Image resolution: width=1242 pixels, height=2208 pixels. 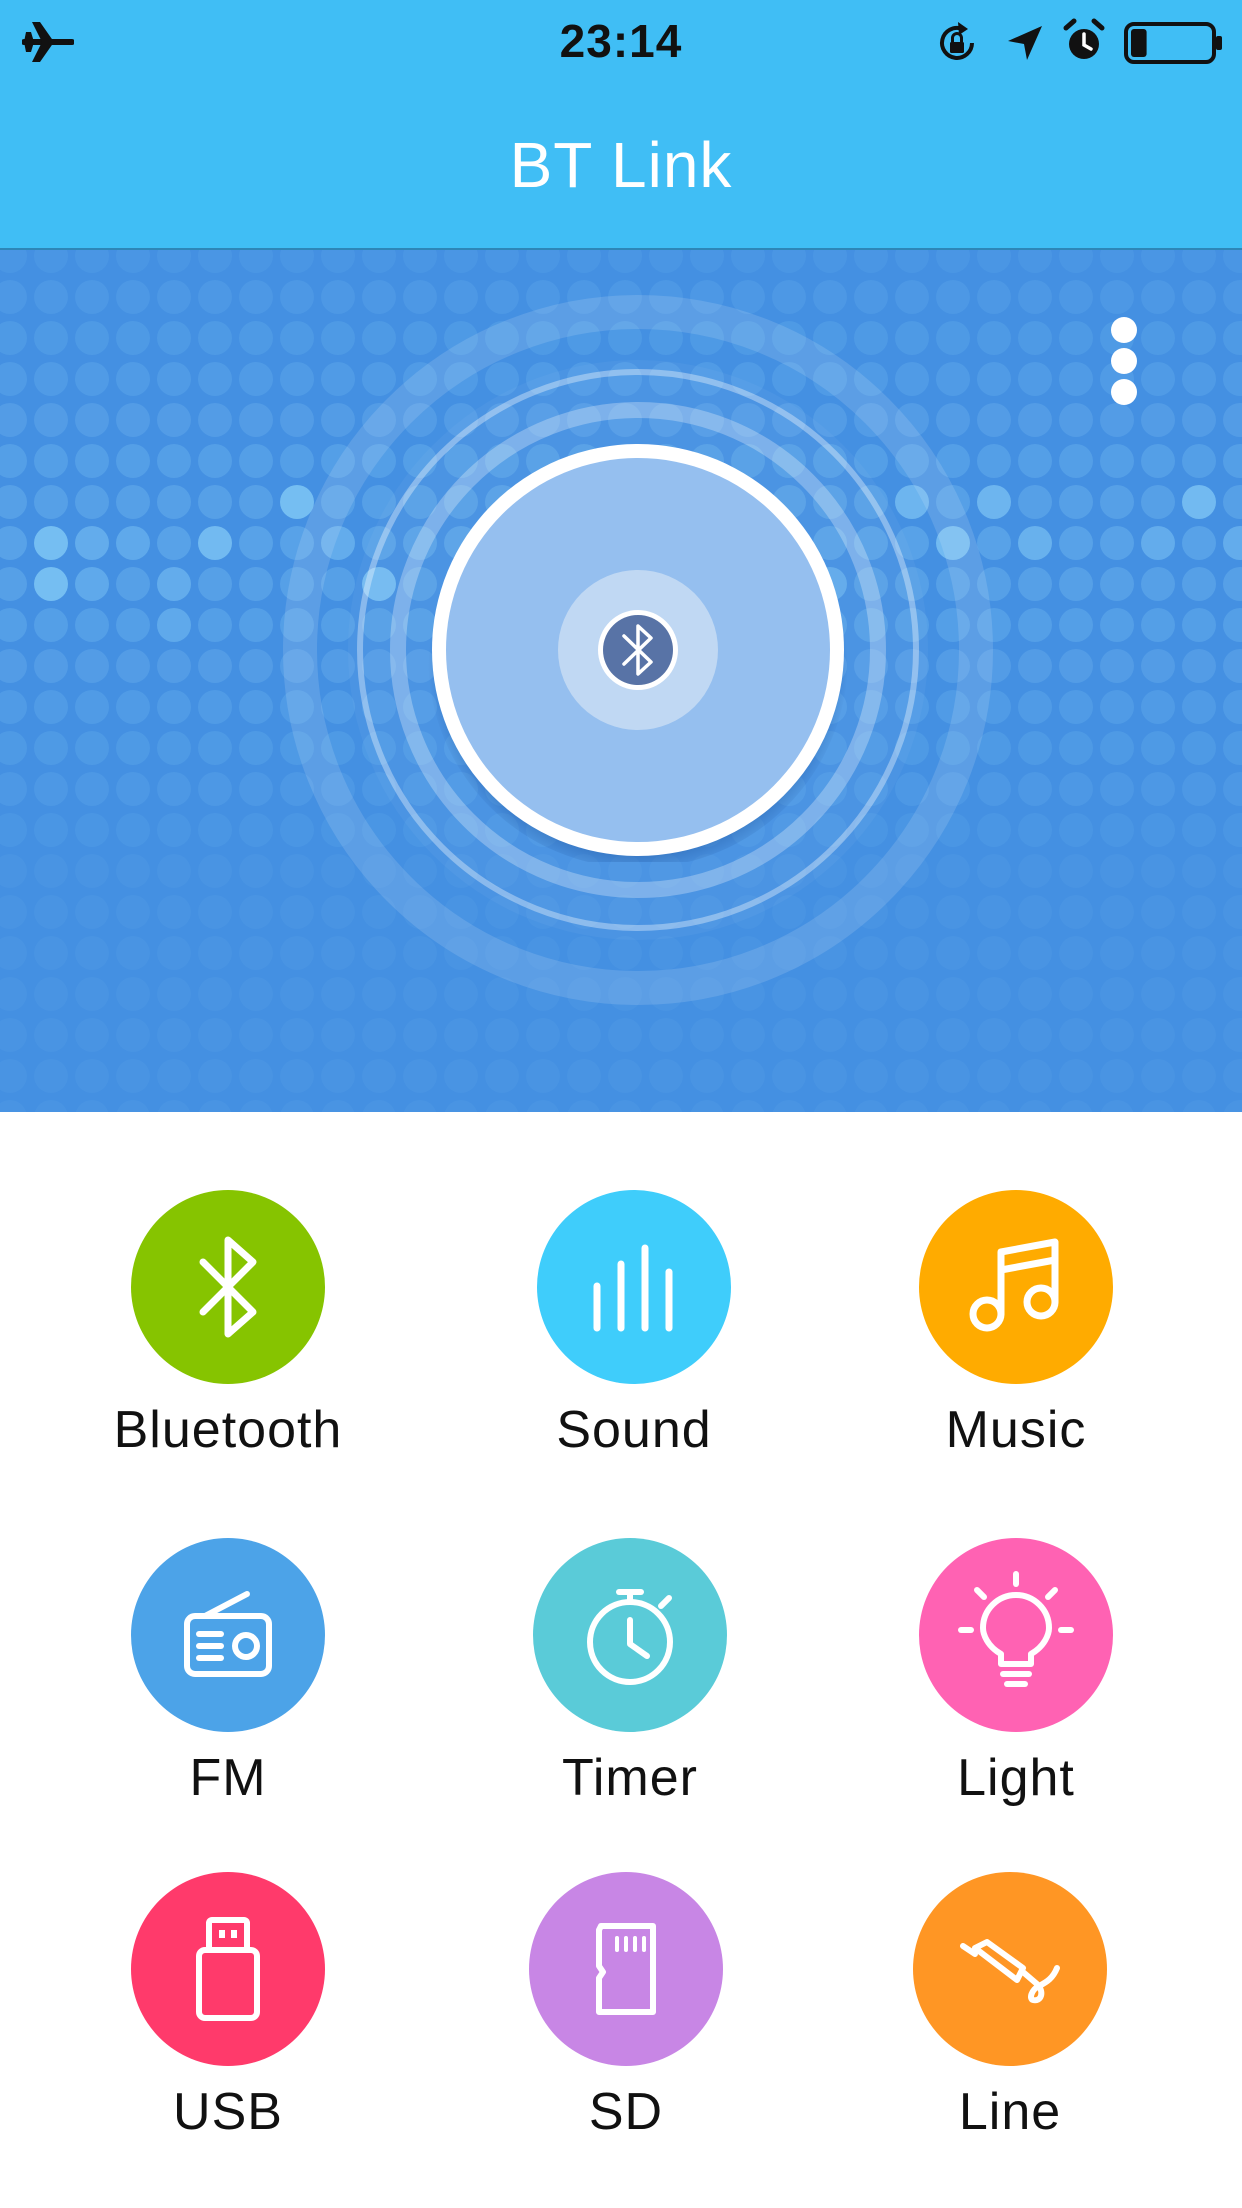 I want to click on fm-mode-button: FM, so click(x=228, y=1688).